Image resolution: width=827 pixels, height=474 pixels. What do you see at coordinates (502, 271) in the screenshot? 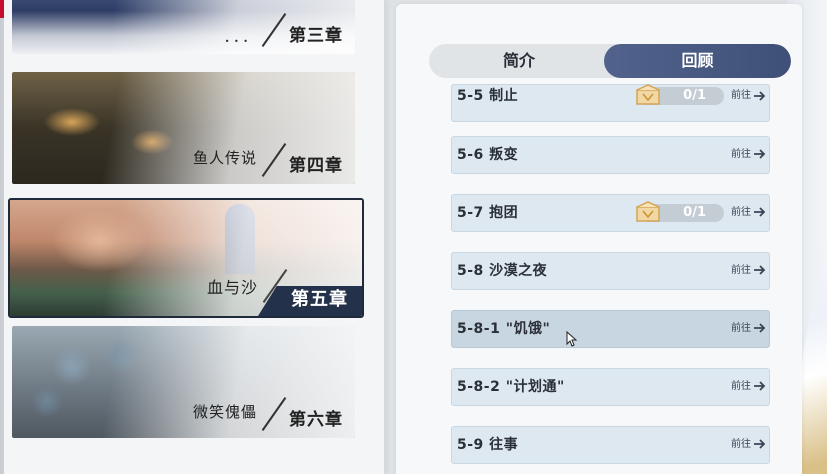
I see `quest-name: 5-8 沙漠之夜` at bounding box center [502, 271].